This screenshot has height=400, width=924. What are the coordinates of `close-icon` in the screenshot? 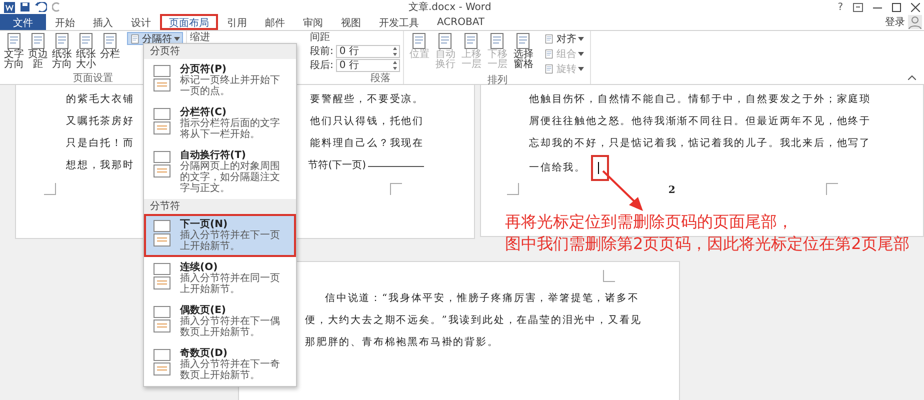 It's located at (915, 7).